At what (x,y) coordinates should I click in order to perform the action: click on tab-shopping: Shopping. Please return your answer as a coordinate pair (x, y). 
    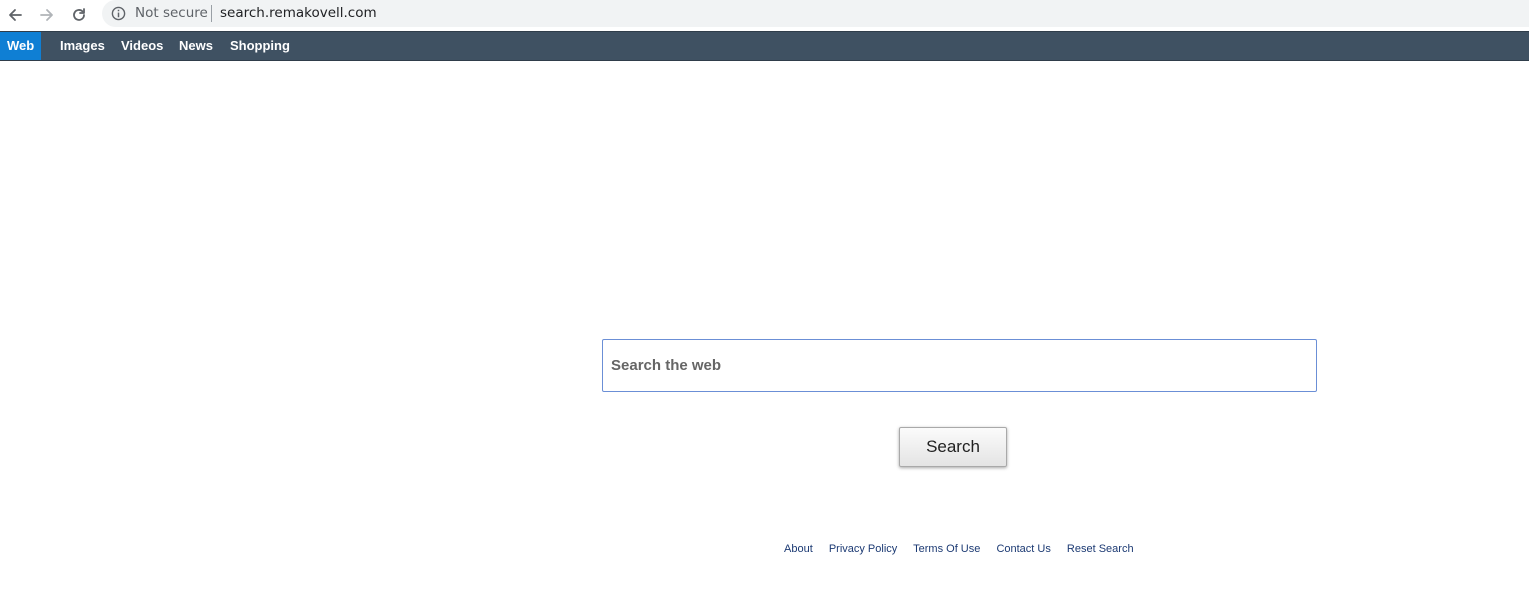
    Looking at the image, I should click on (260, 46).